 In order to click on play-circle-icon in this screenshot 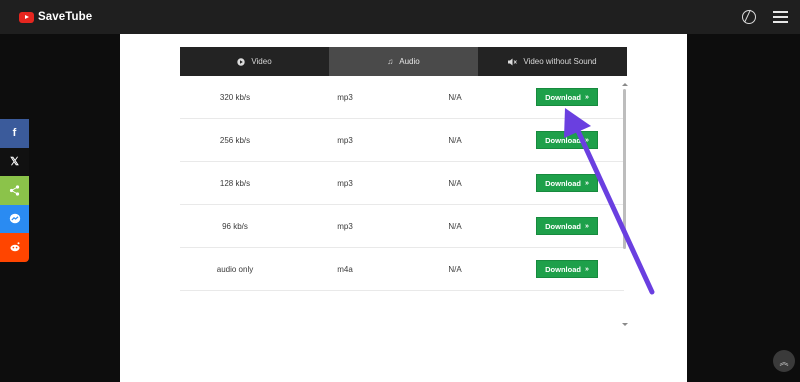, I will do `click(241, 61)`.